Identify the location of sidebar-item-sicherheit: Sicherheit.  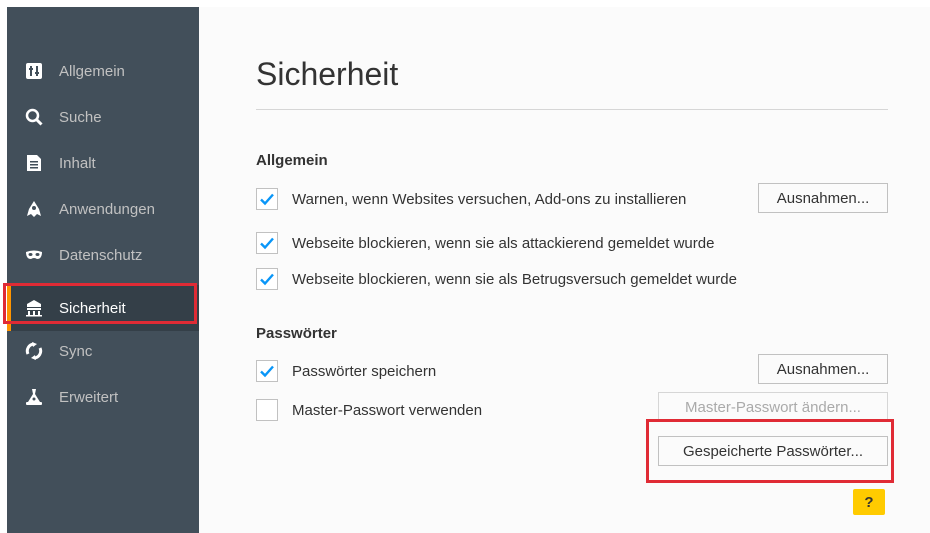
(103, 308).